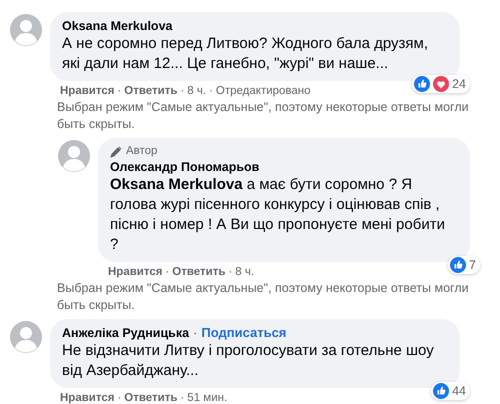 The image size is (500, 404). What do you see at coordinates (243, 333) in the screenshot?
I see `follow-link: Подписаться` at bounding box center [243, 333].